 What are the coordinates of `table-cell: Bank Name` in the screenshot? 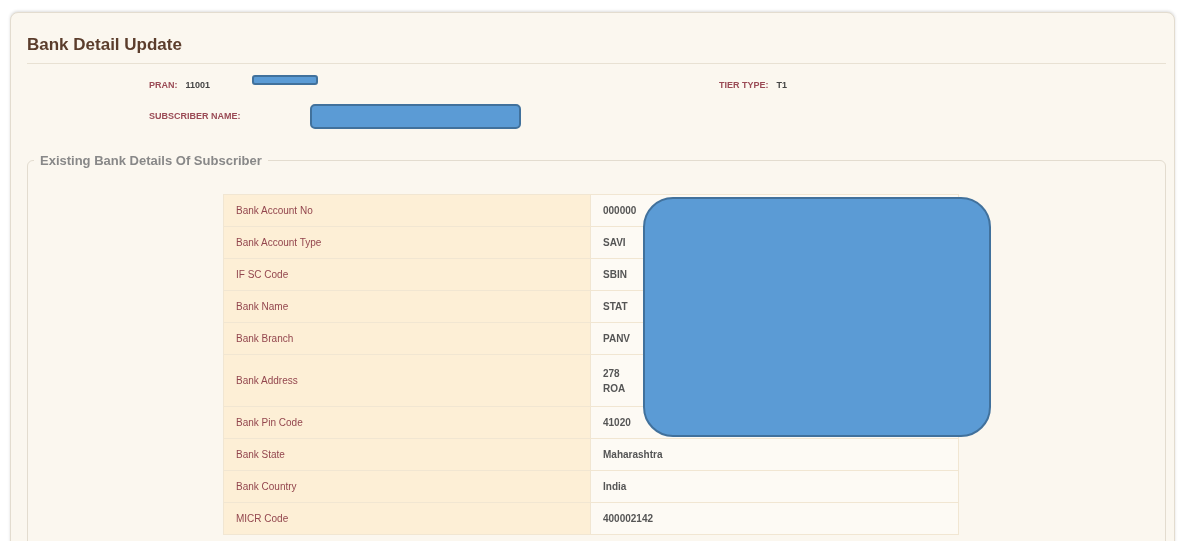 It's located at (407, 306).